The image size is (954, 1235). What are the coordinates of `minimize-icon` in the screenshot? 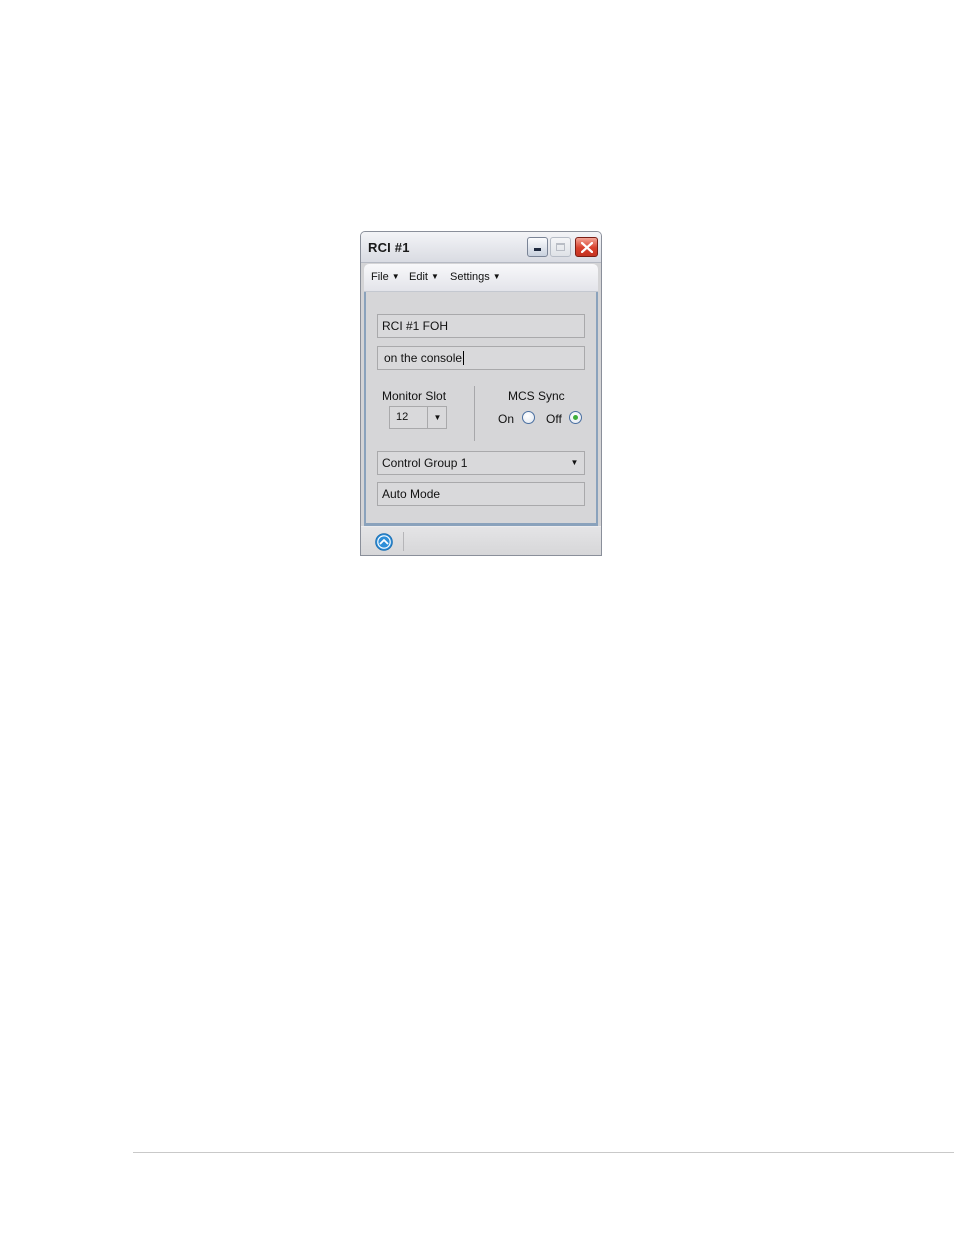 It's located at (537, 249).